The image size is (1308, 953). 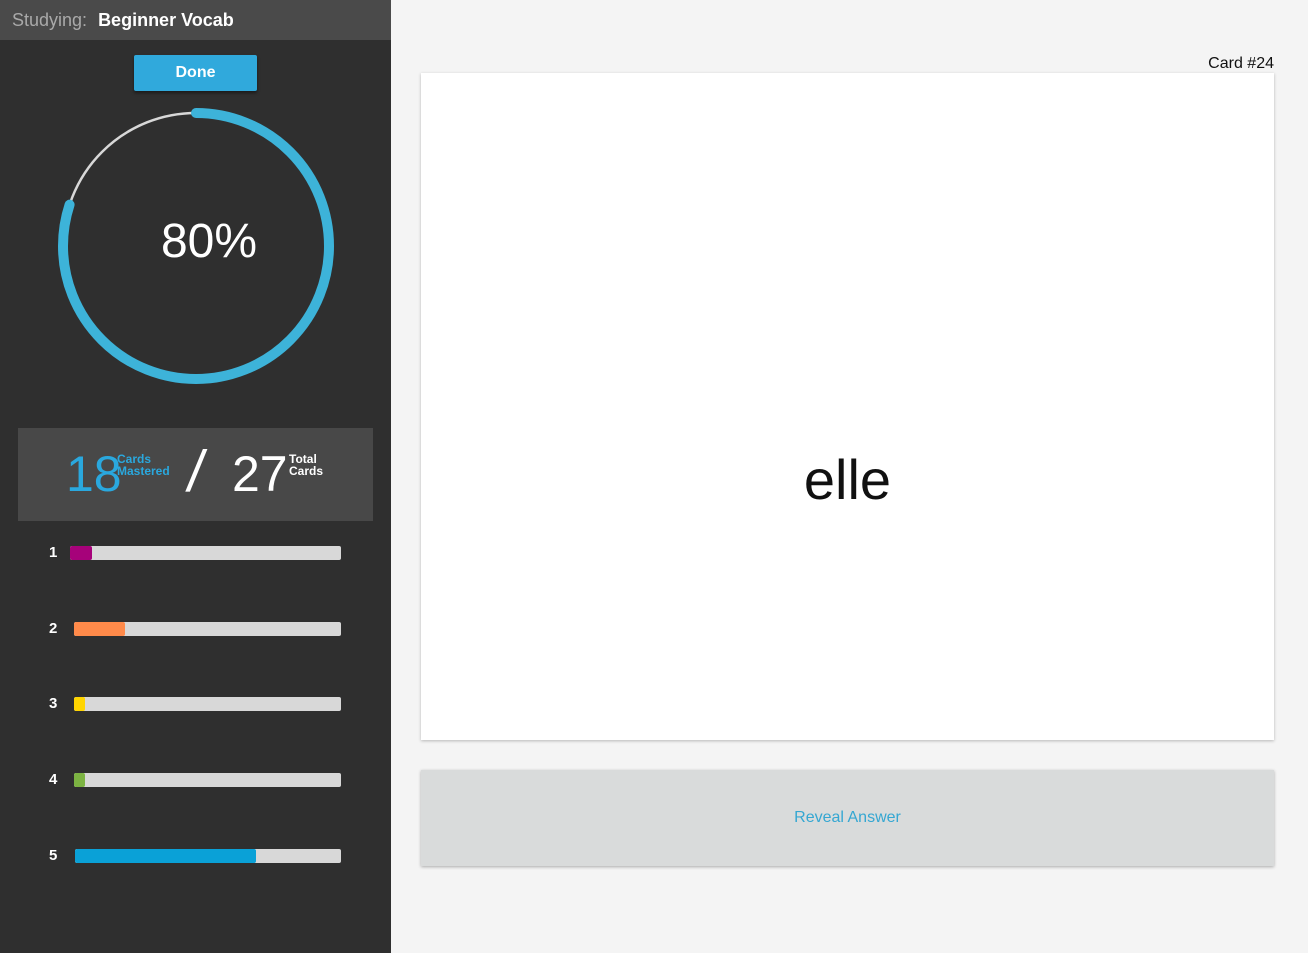 I want to click on reveal-answer-button: Reveal Answer, so click(x=847, y=818).